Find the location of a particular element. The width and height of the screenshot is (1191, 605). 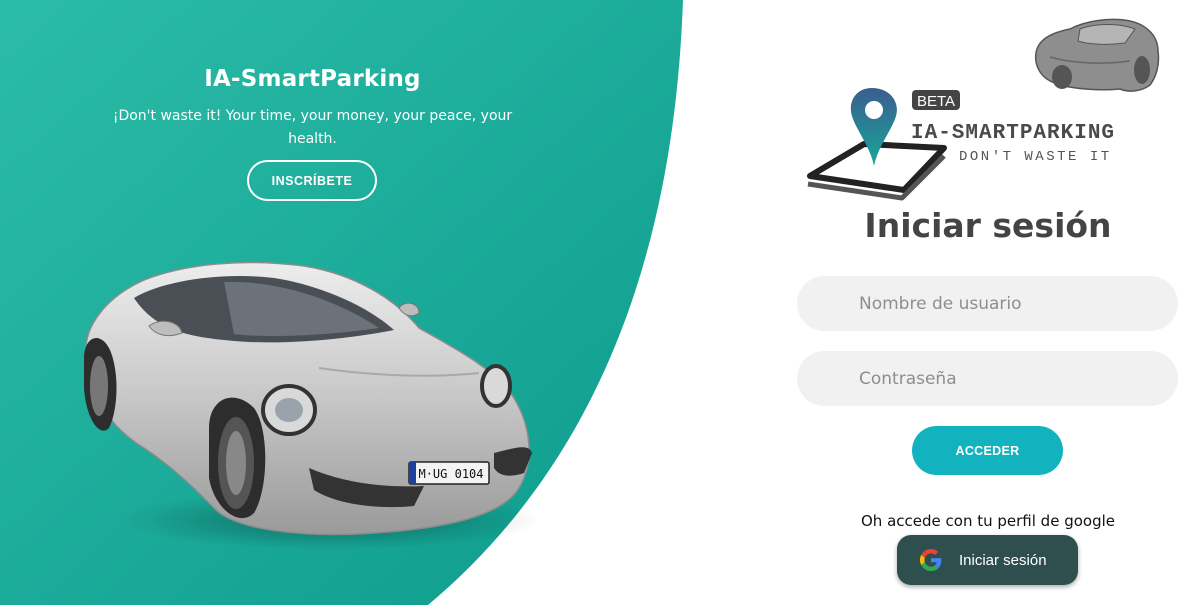

signup-button: INSCRÍBETE is located at coordinates (312, 180).